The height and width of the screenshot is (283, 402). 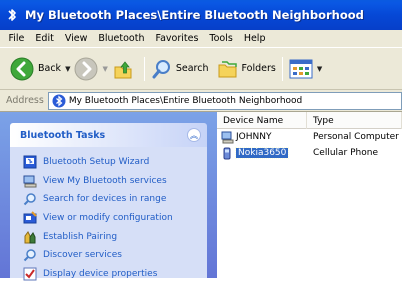 I want to click on folders-button: Folders, so click(x=246, y=69).